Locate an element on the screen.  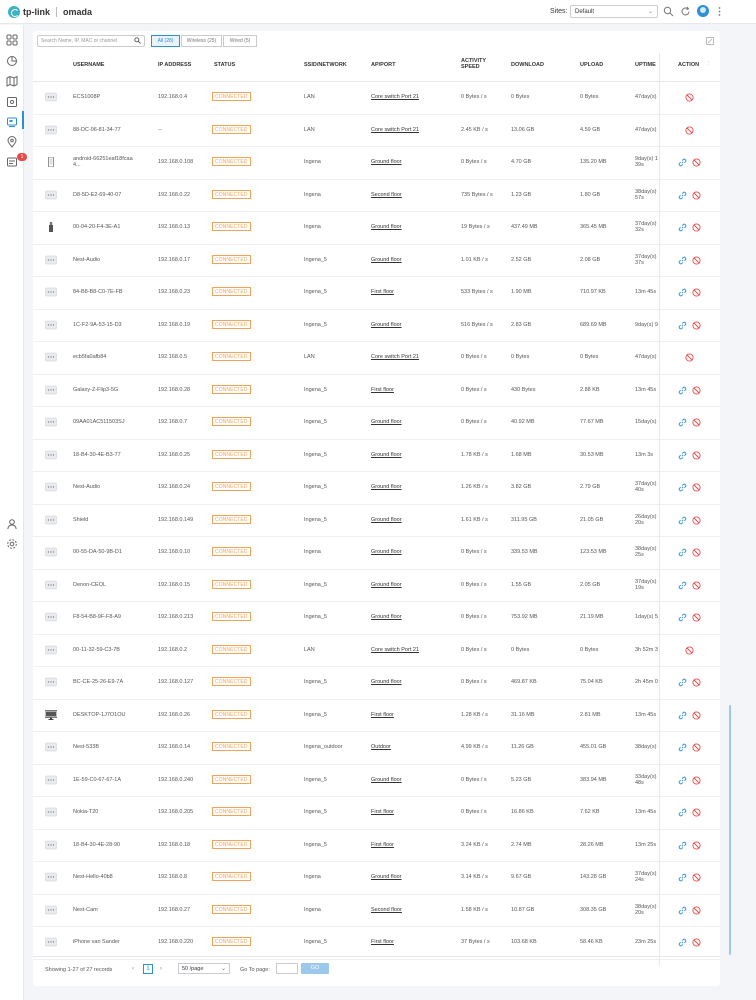
client-username: D8-5D-E2-69-40-07 is located at coordinates (103, 195).